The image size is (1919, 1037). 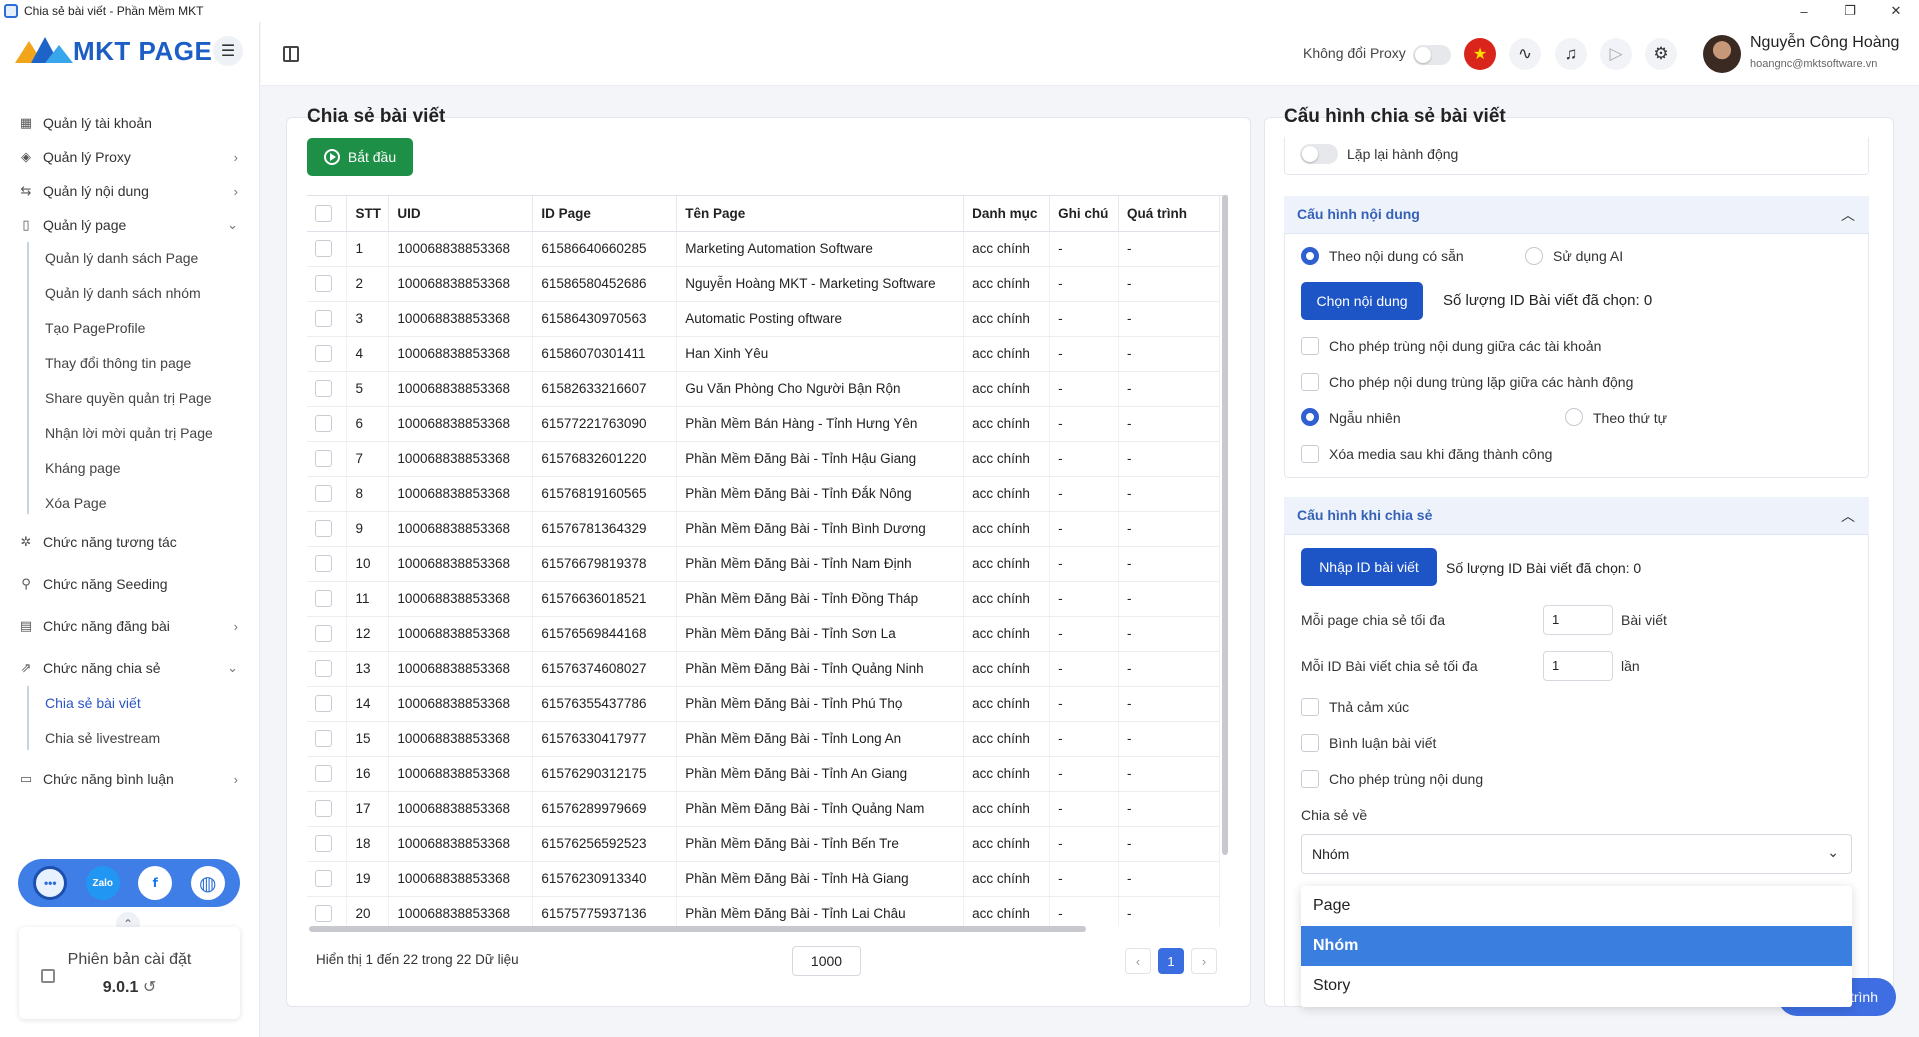 What do you see at coordinates (102, 883) in the screenshot?
I see `zalo-icon: Zalo` at bounding box center [102, 883].